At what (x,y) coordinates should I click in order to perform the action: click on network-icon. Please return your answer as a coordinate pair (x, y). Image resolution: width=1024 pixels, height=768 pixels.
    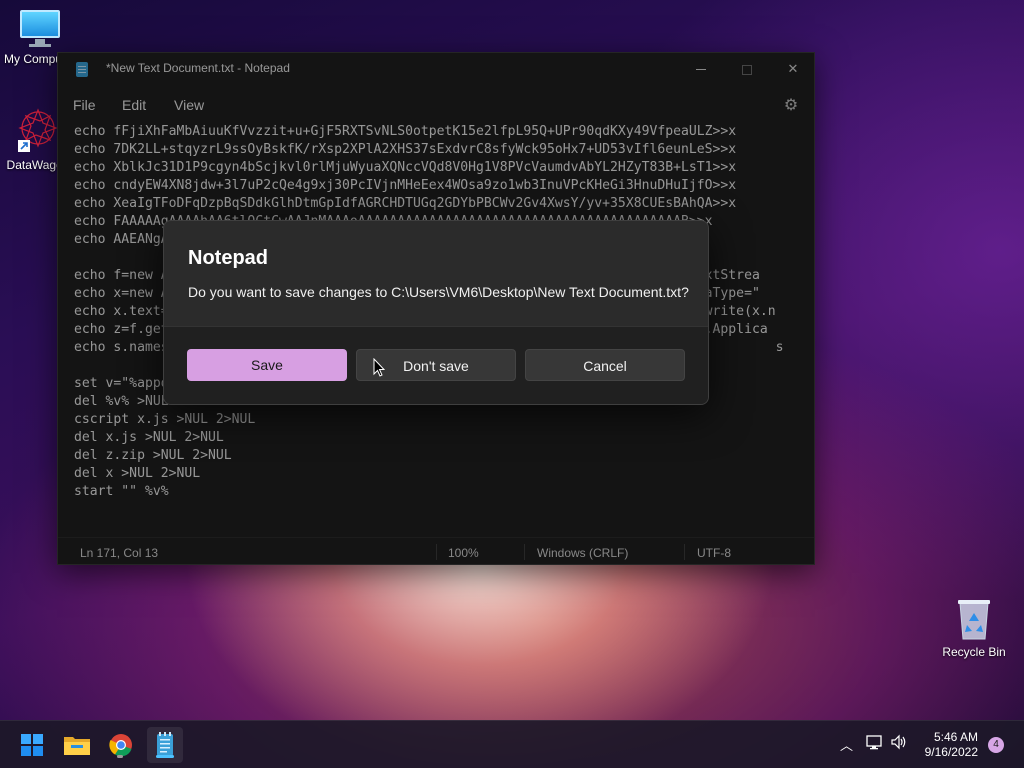
    Looking at the image, I should click on (875, 744).